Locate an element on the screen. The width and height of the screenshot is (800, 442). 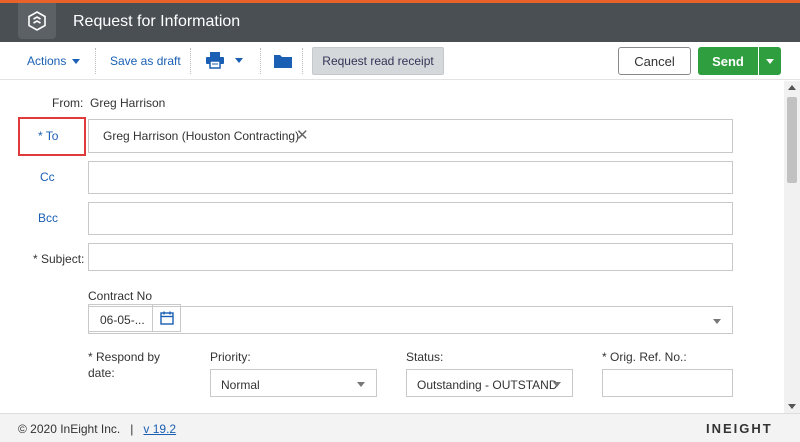
calendar-button is located at coordinates (167, 318).